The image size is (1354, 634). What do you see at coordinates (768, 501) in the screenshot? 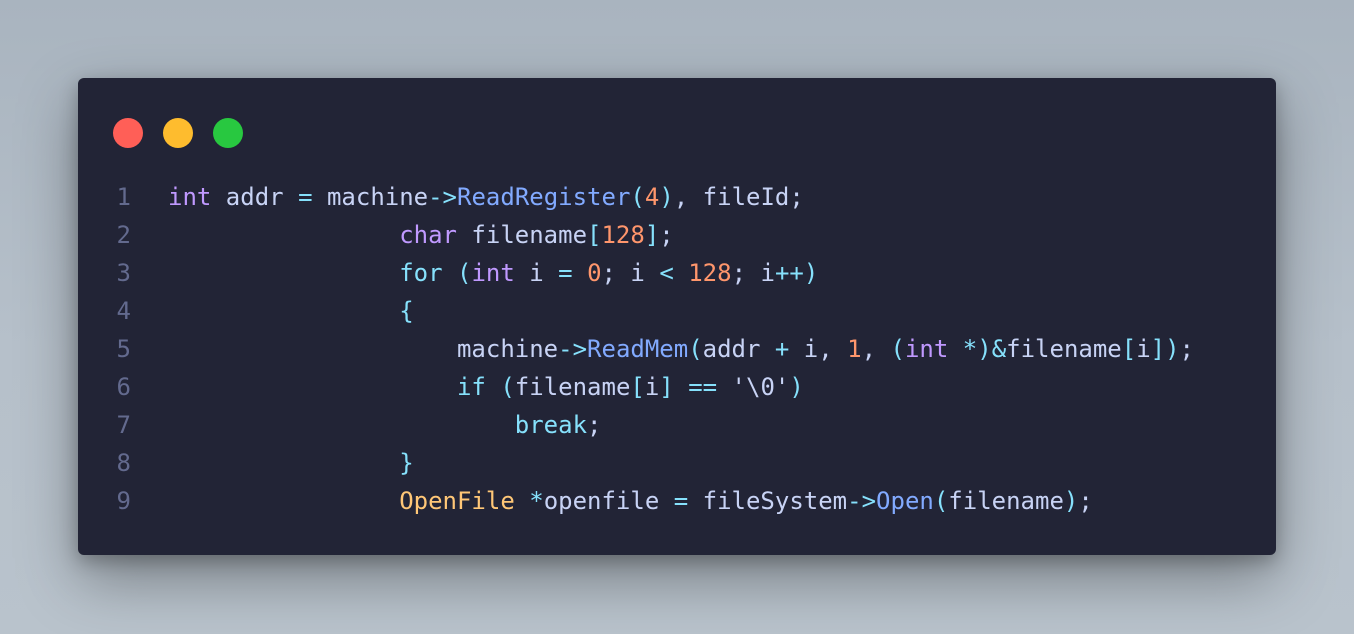
I see `code-token: fileSystem` at bounding box center [768, 501].